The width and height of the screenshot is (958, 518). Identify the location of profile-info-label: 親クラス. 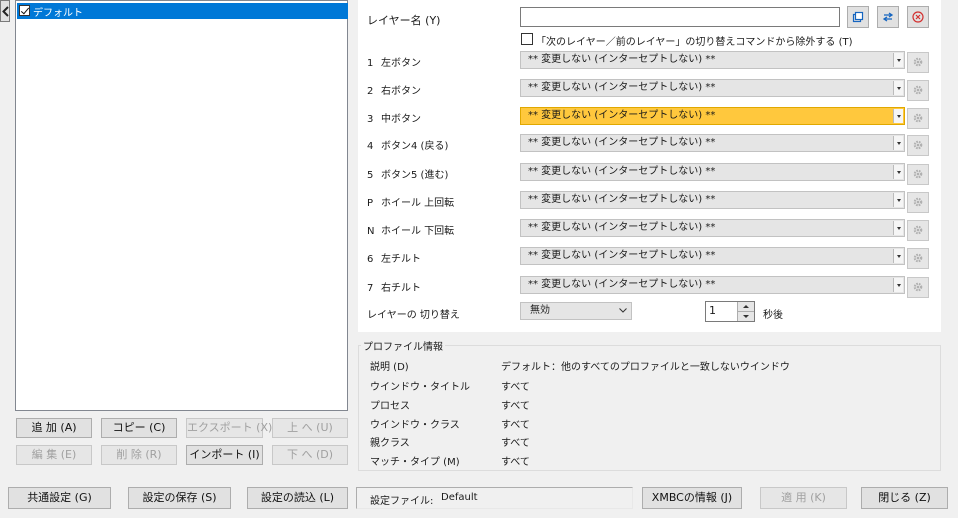
(390, 443).